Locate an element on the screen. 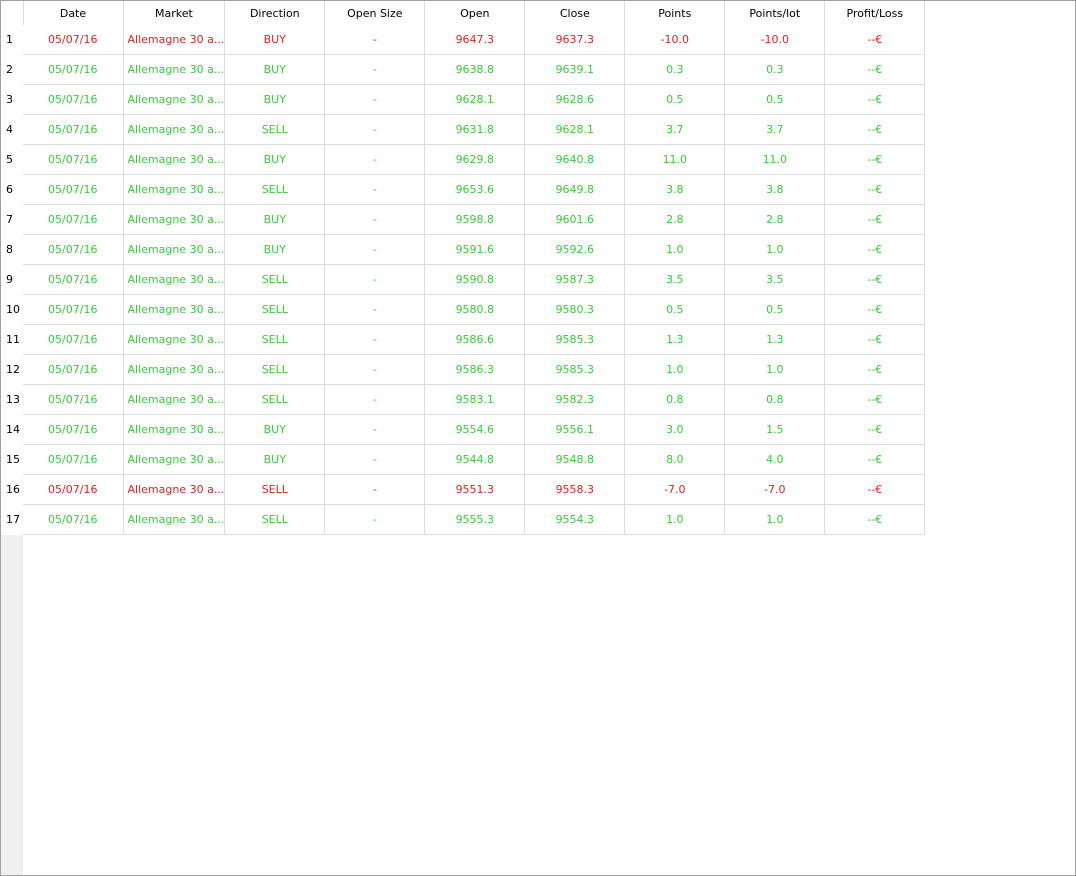 The image size is (1076, 876). cell-points: 0.8 is located at coordinates (675, 399).